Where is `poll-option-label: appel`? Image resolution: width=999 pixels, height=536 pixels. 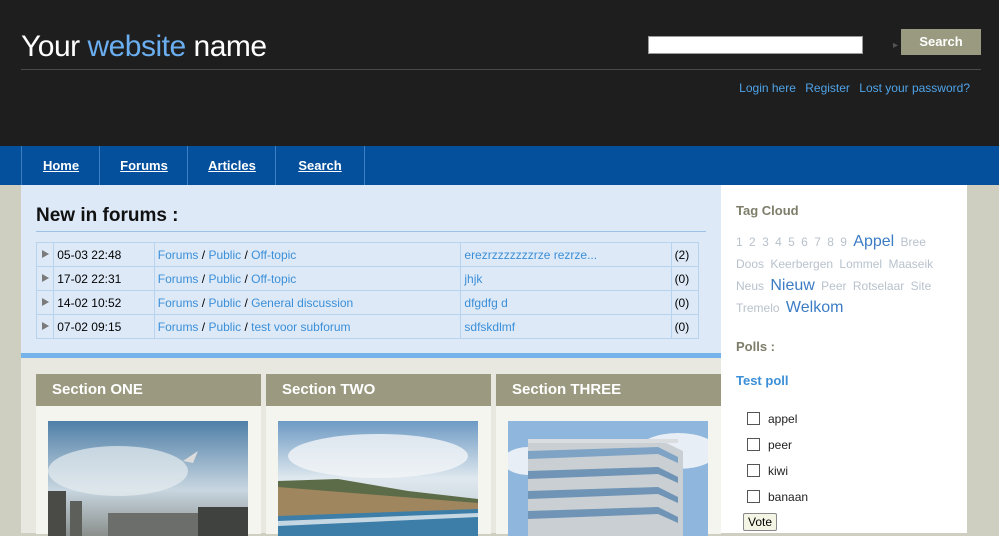 poll-option-label: appel is located at coordinates (783, 419).